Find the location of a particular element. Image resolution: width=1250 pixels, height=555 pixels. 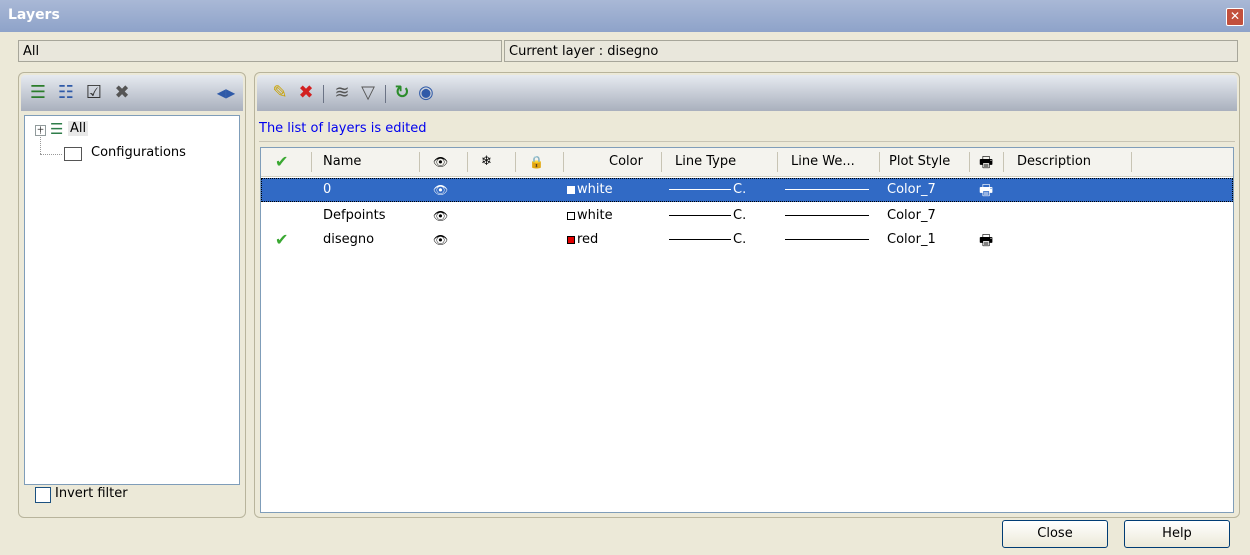

filter-name-field: All is located at coordinates (260, 51).